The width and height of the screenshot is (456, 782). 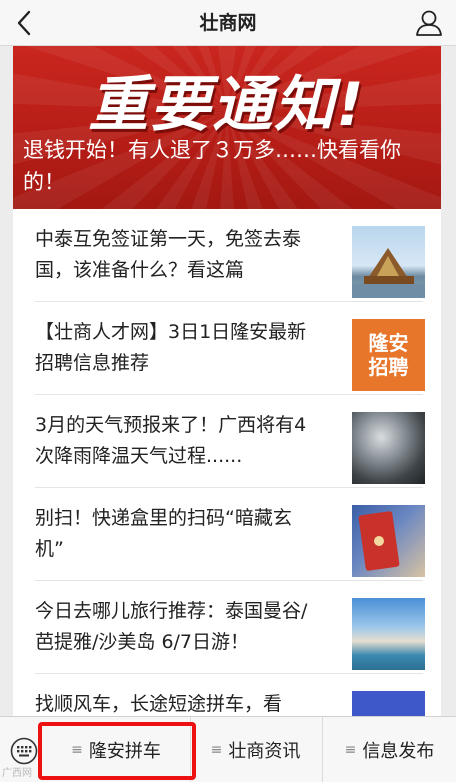 What do you see at coordinates (388, 448) in the screenshot?
I see `weather-thumbnail` at bounding box center [388, 448].